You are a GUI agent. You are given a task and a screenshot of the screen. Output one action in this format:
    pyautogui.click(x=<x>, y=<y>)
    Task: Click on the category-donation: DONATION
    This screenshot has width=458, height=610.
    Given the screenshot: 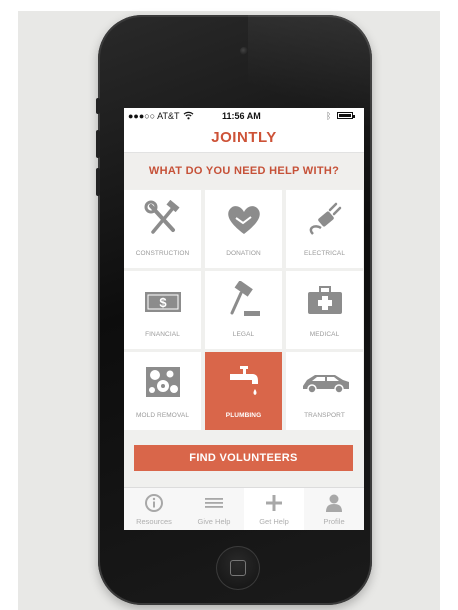 What is the action you would take?
    pyautogui.click(x=243, y=229)
    